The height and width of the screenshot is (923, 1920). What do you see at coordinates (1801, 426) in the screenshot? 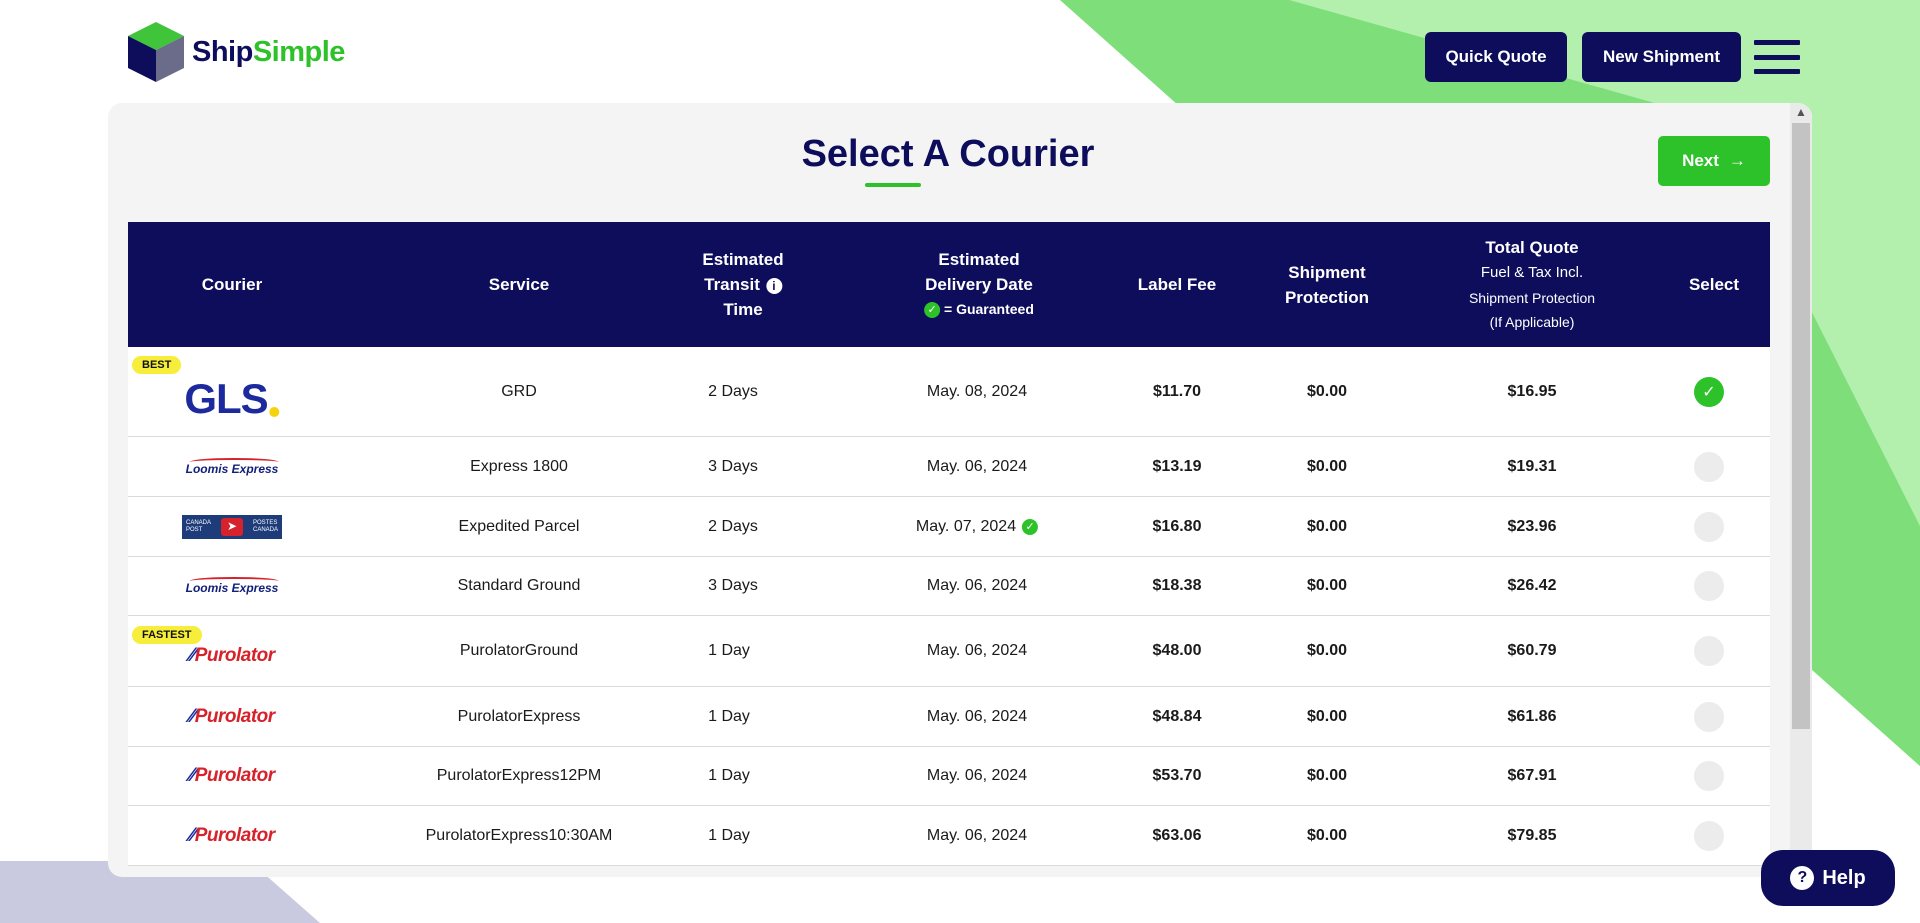
I see `scrollbar-thumb` at bounding box center [1801, 426].